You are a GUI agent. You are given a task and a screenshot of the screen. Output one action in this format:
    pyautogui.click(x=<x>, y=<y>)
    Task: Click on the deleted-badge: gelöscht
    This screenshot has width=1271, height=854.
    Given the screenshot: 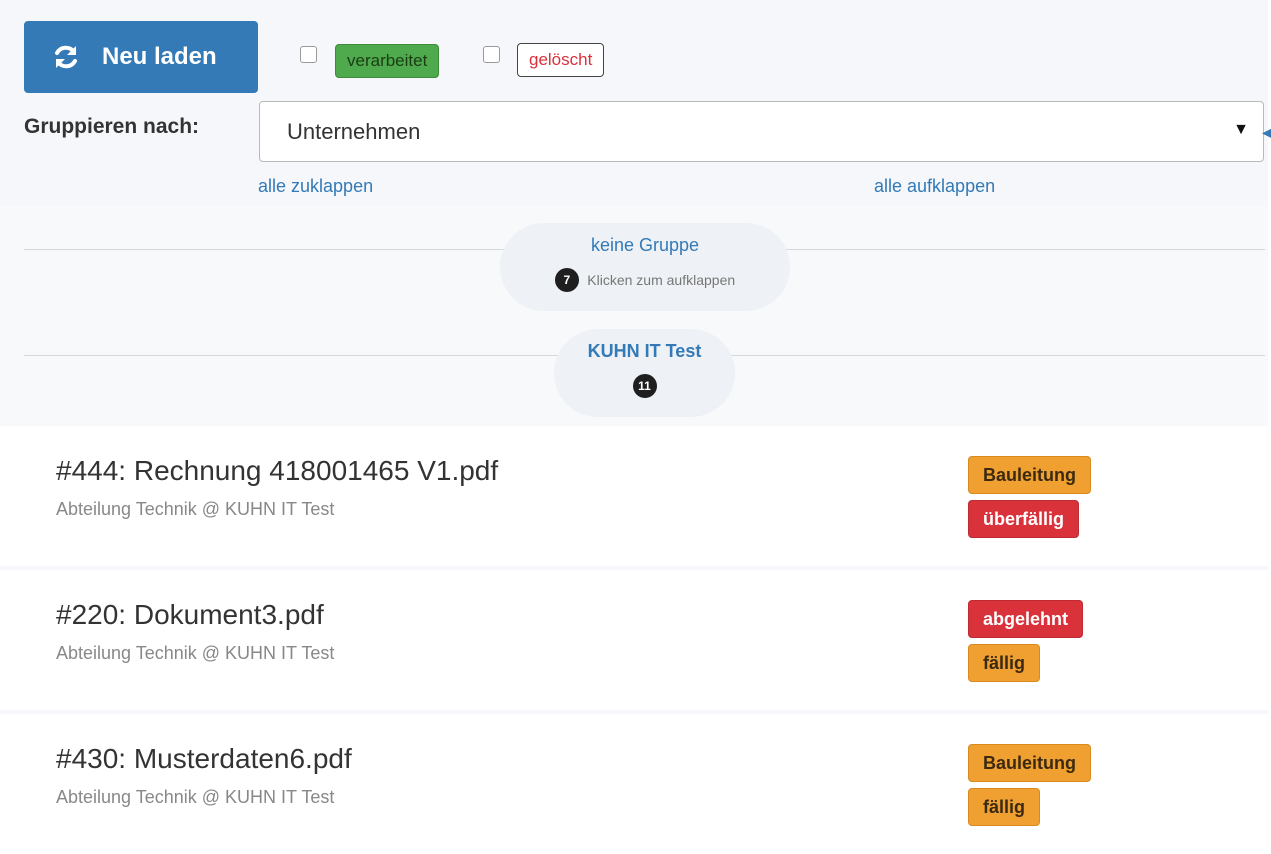 What is the action you would take?
    pyautogui.click(x=561, y=60)
    